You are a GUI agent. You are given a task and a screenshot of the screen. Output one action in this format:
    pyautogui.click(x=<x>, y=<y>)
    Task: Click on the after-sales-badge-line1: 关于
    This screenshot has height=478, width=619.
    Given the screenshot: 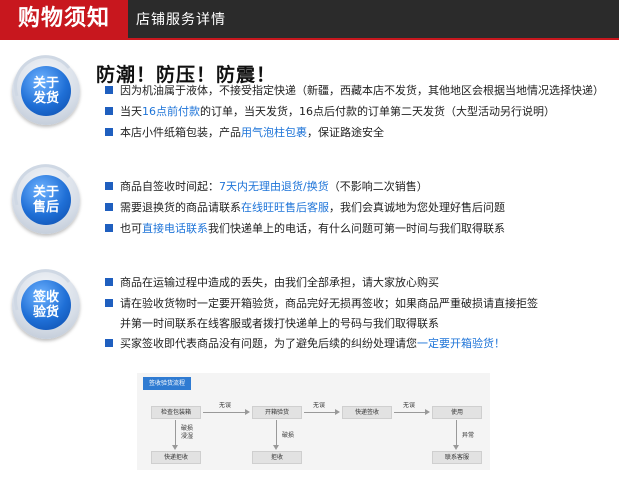 What is the action you would take?
    pyautogui.click(x=45, y=192)
    